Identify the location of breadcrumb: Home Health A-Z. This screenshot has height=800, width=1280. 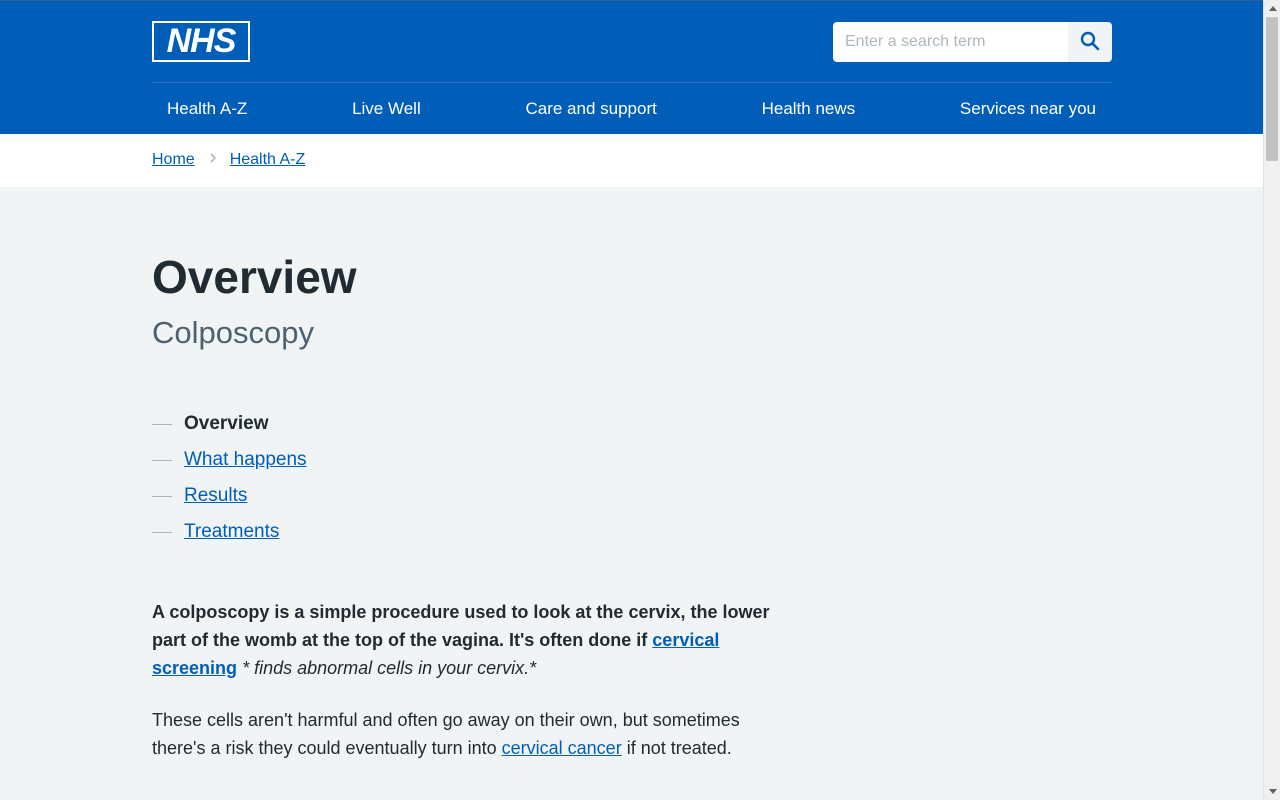
(228, 160).